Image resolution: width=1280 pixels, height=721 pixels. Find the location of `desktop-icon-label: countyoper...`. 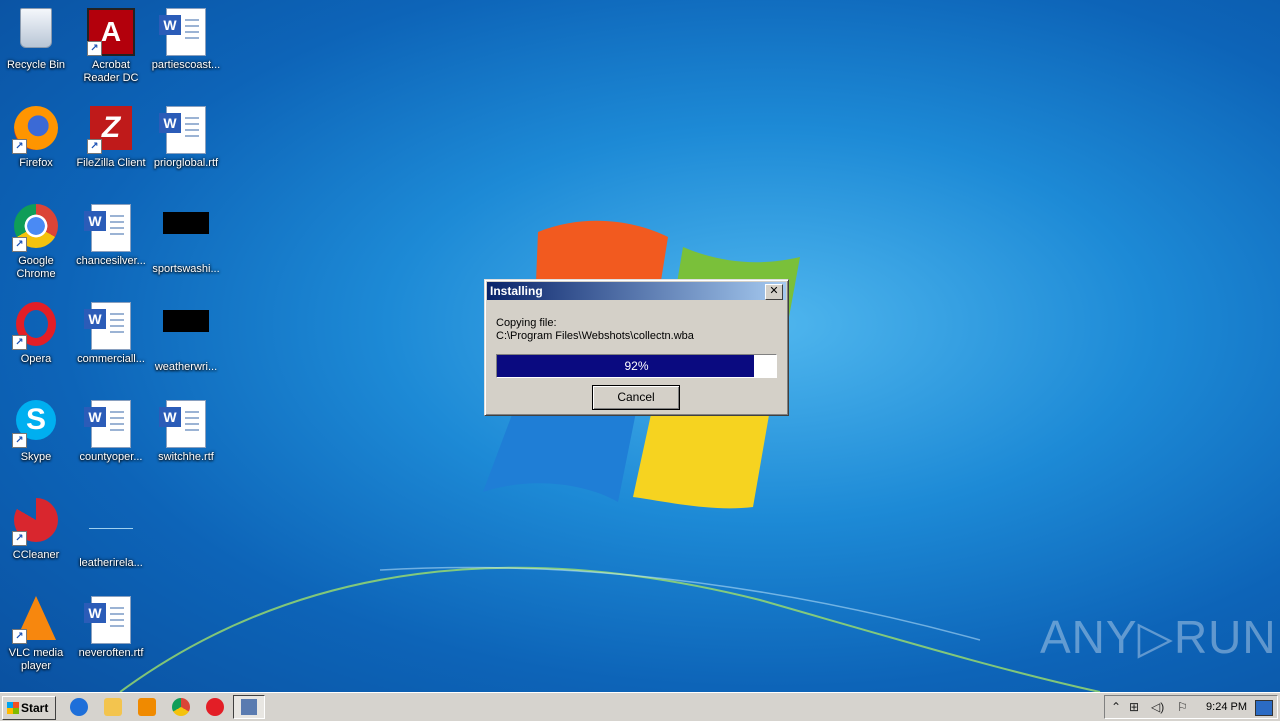

desktop-icon-label: countyoper... is located at coordinates (111, 457).